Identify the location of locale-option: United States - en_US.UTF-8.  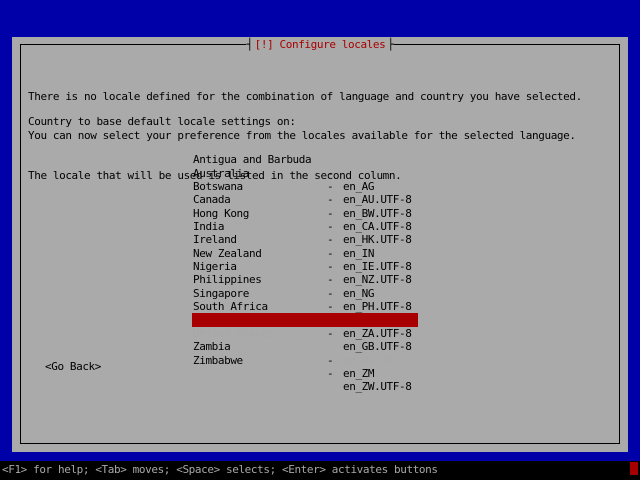
(305, 340).